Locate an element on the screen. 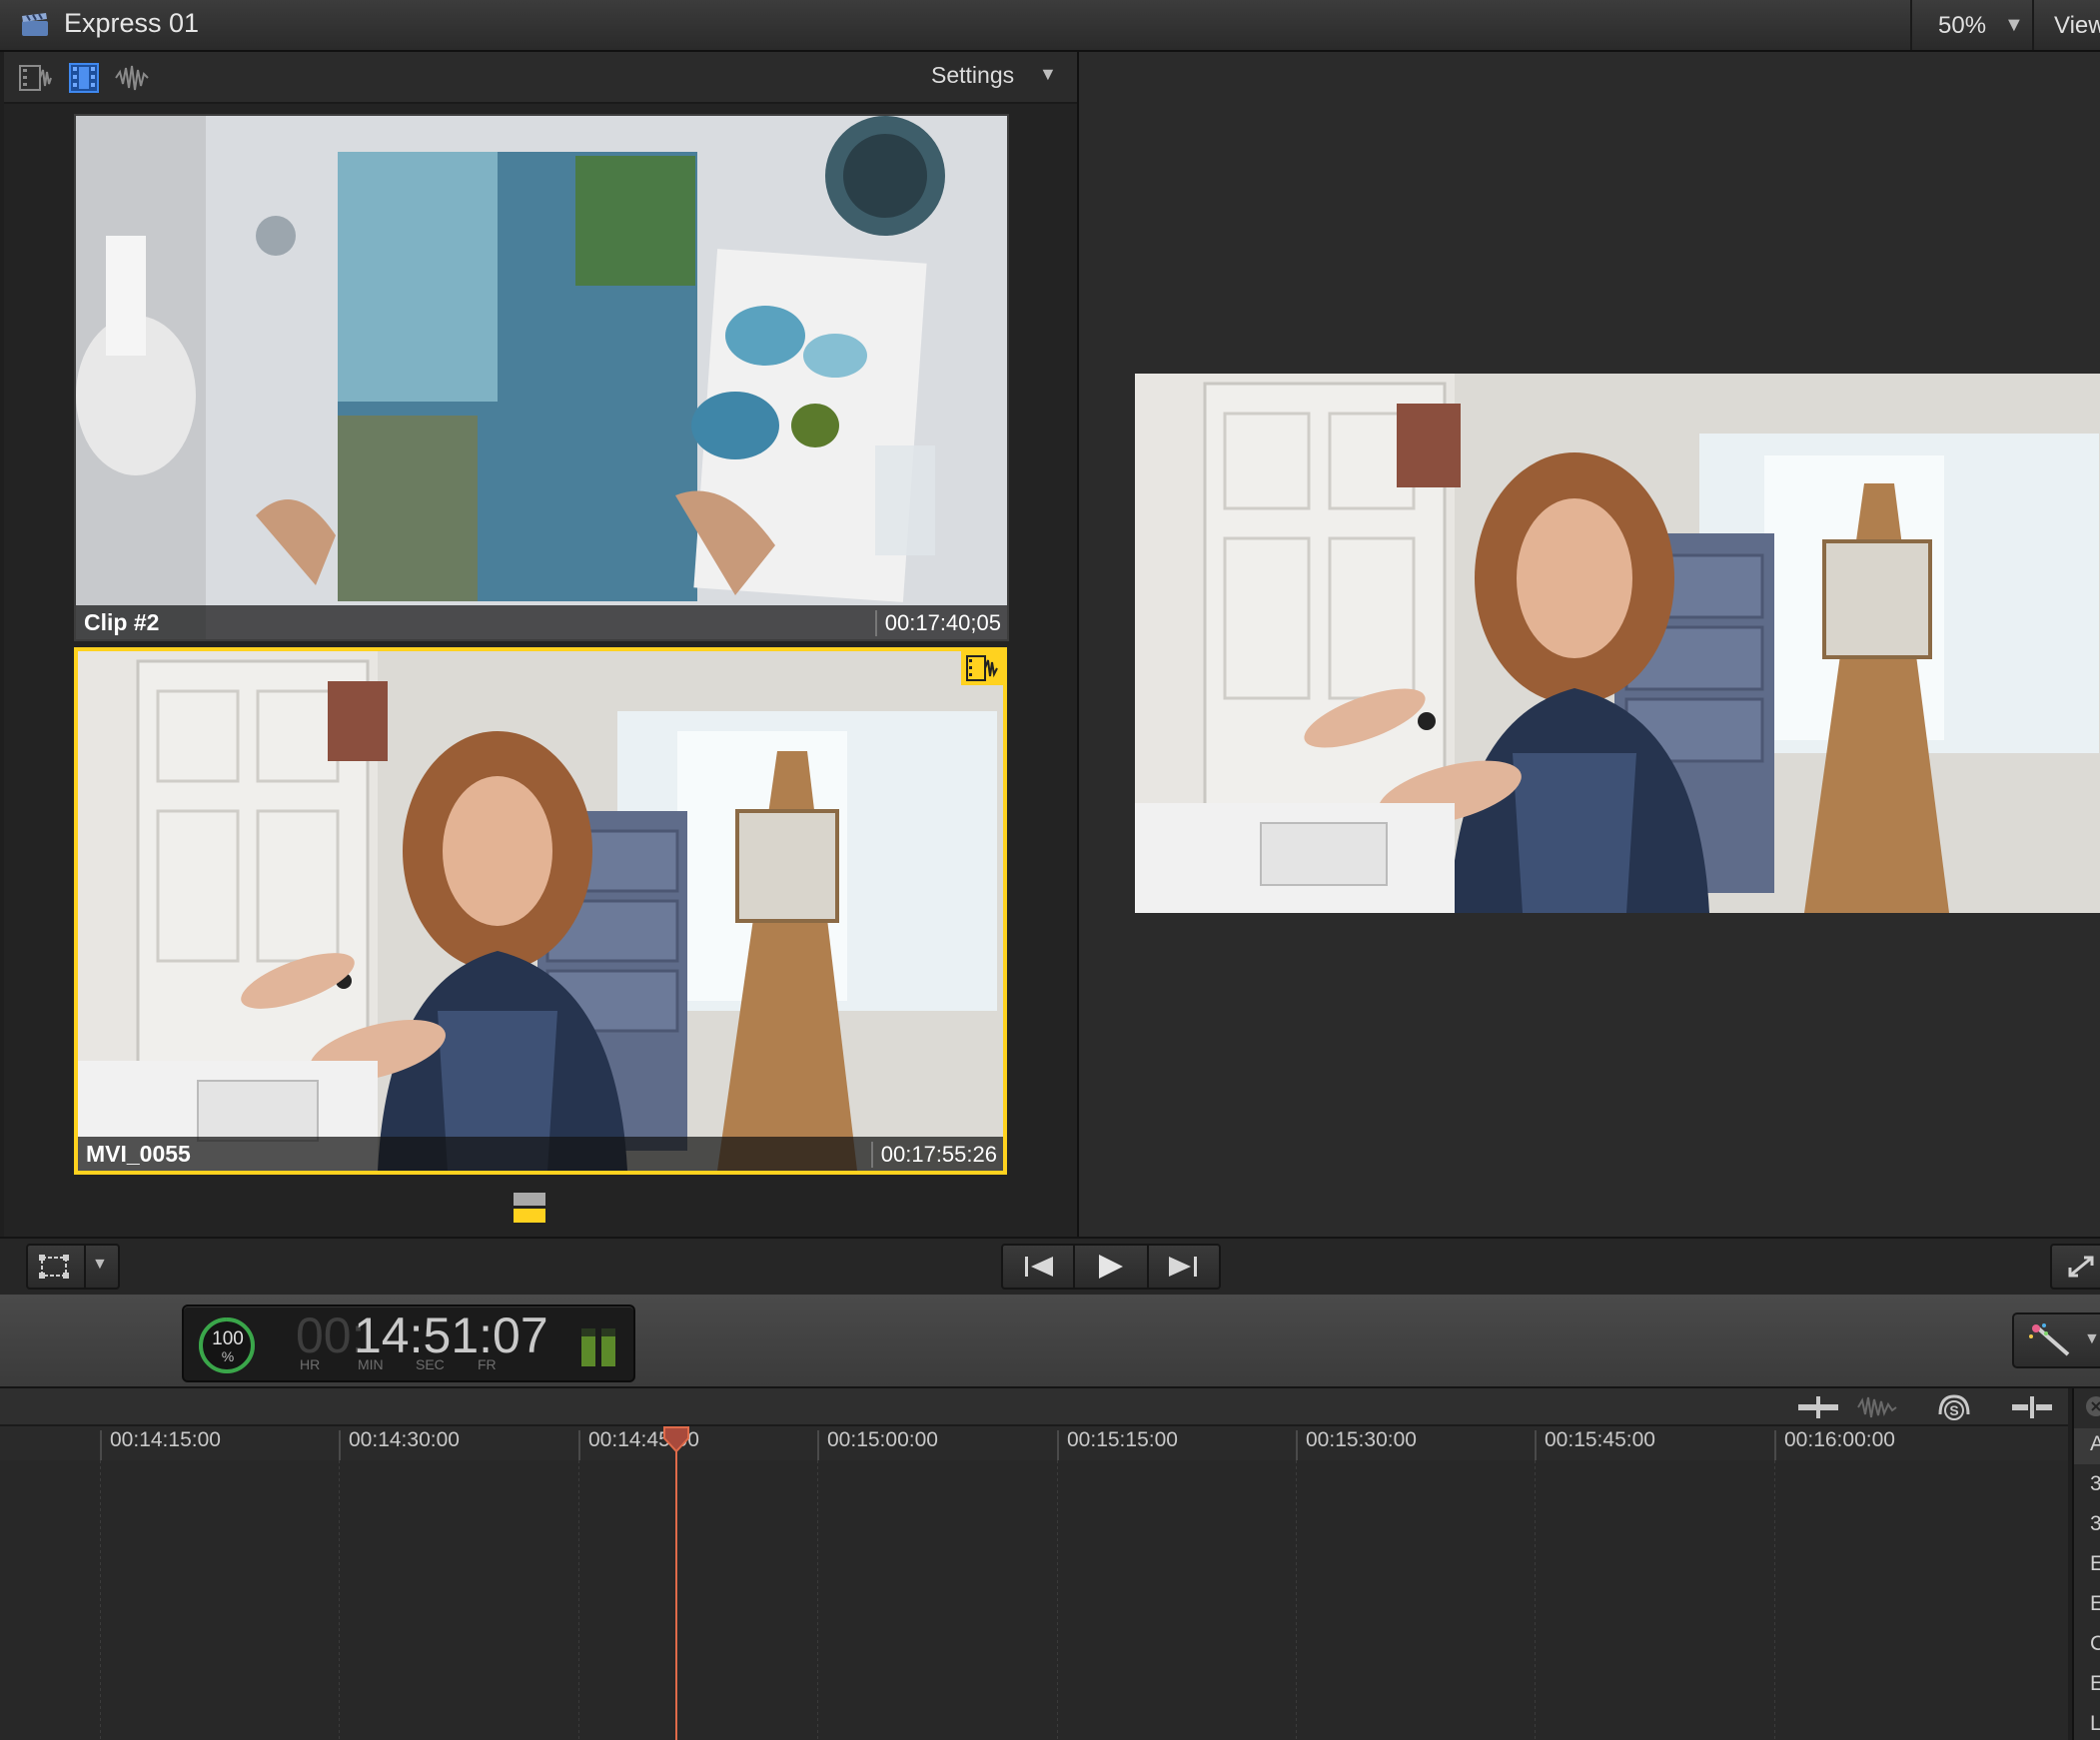 Image resolution: width=2100 pixels, height=1740 pixels. view-menu-label: View is located at coordinates (2077, 26).